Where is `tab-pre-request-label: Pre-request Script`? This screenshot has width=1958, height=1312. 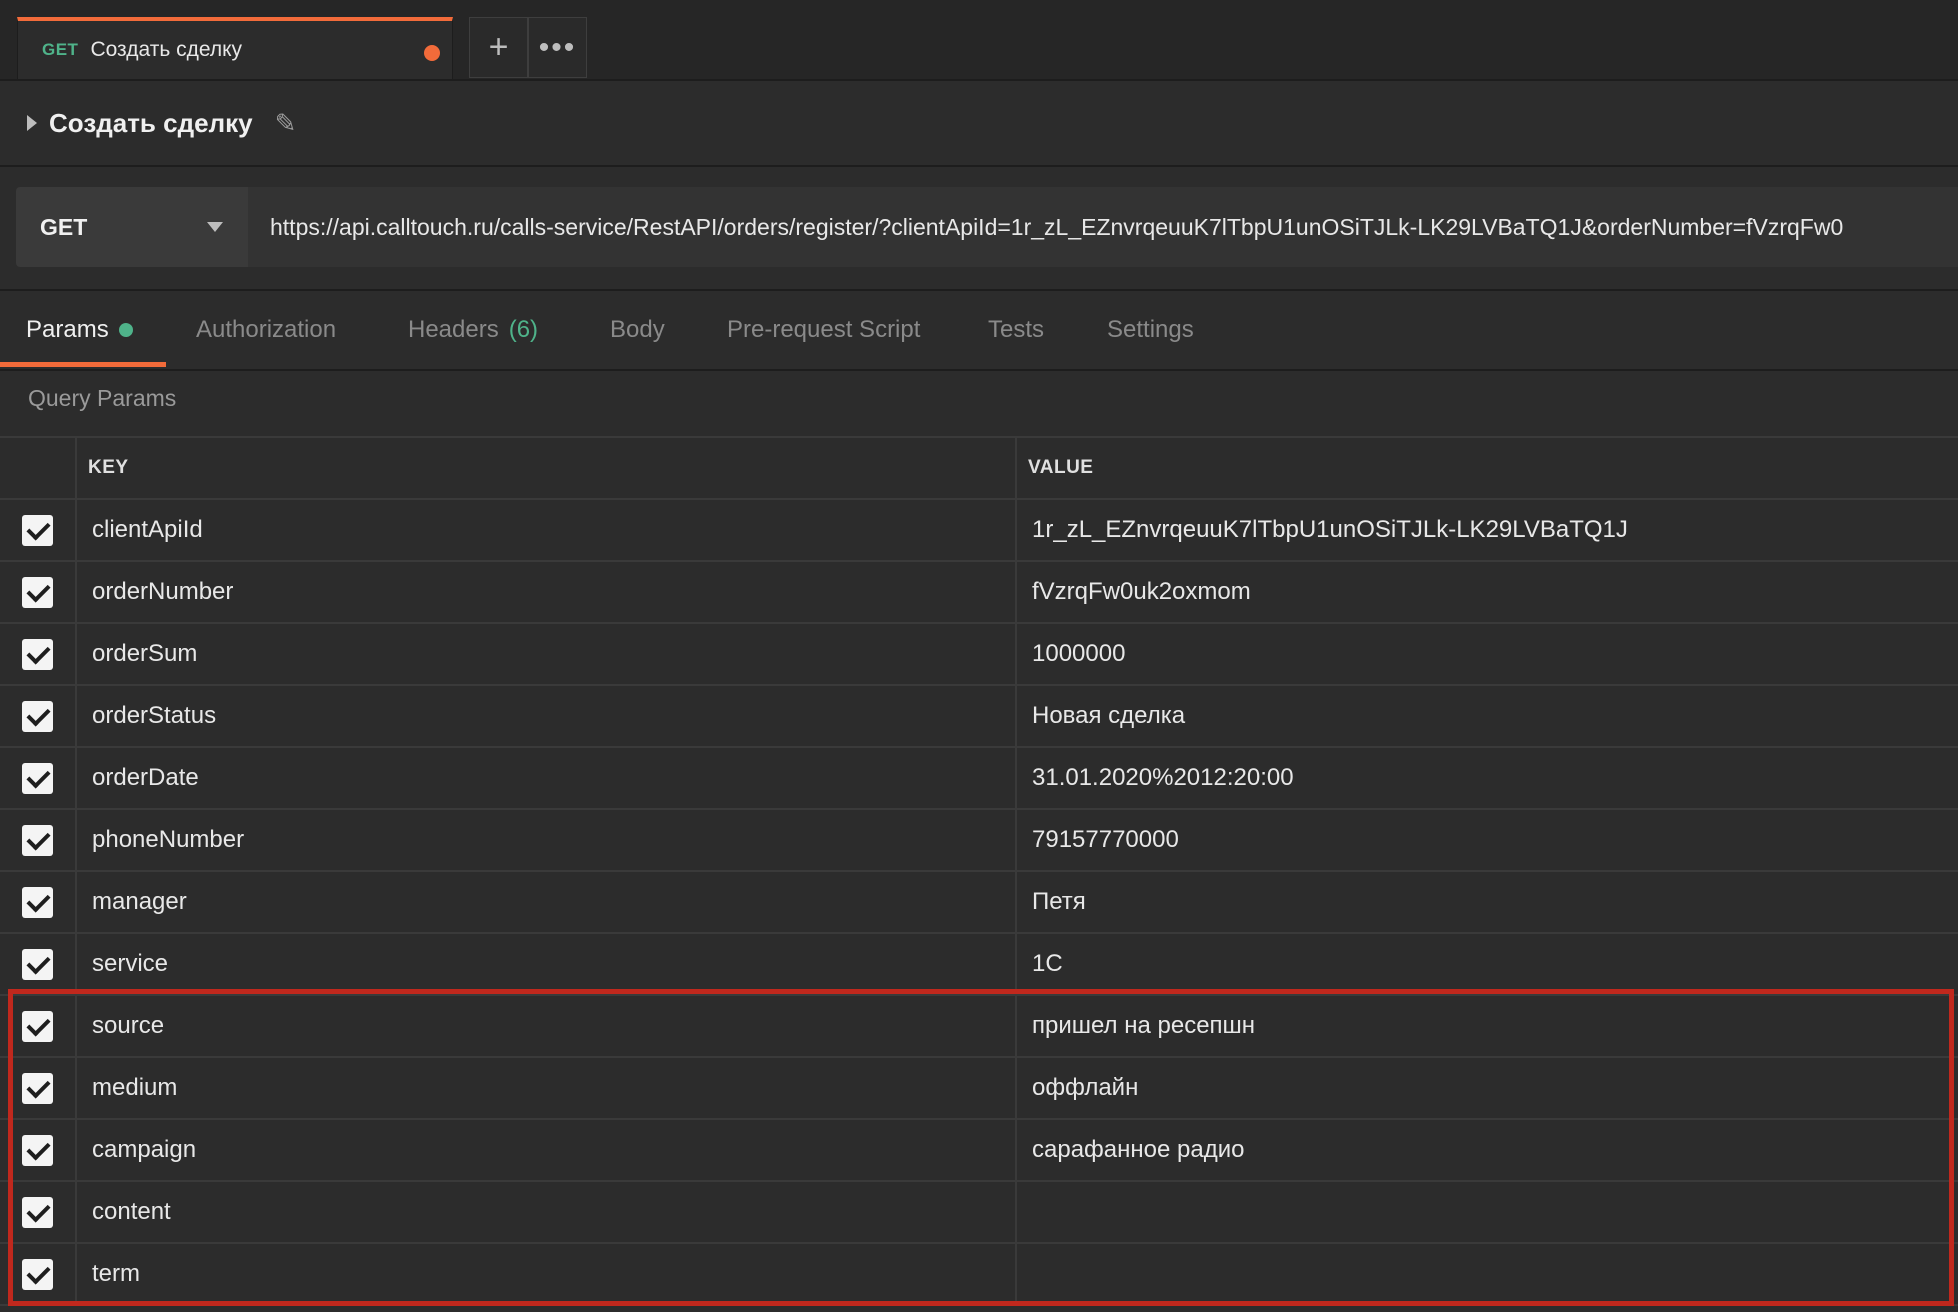 tab-pre-request-label: Pre-request Script is located at coordinates (824, 329).